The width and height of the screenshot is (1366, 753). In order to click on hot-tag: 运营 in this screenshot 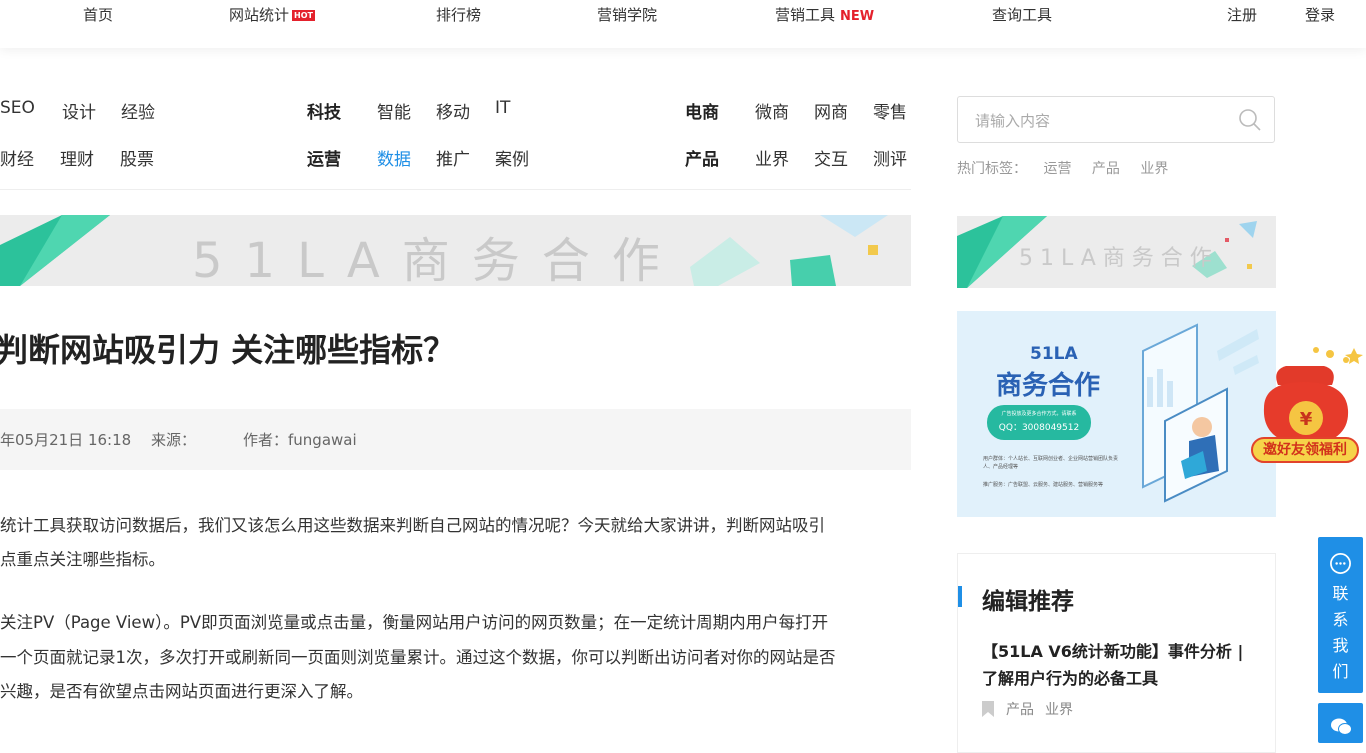, I will do `click(1057, 169)`.